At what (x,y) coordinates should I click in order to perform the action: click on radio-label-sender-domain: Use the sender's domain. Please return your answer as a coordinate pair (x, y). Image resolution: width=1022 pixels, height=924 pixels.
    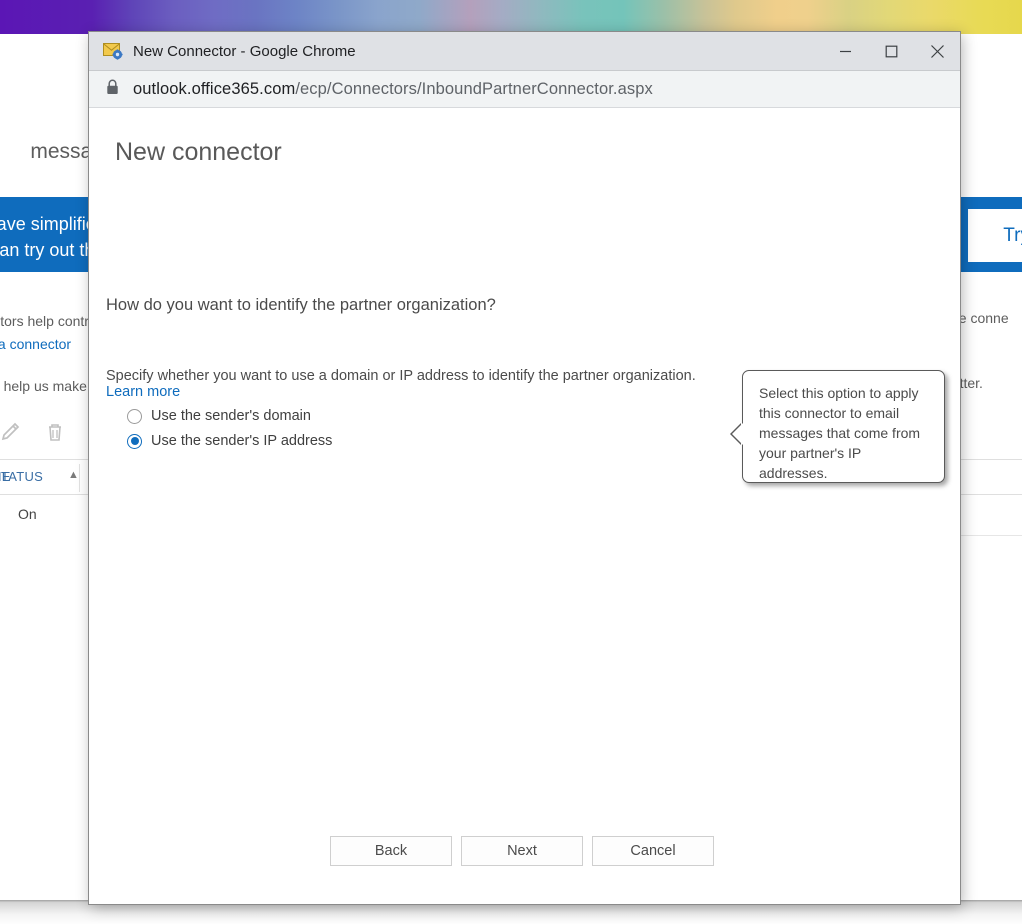
    Looking at the image, I should click on (231, 416).